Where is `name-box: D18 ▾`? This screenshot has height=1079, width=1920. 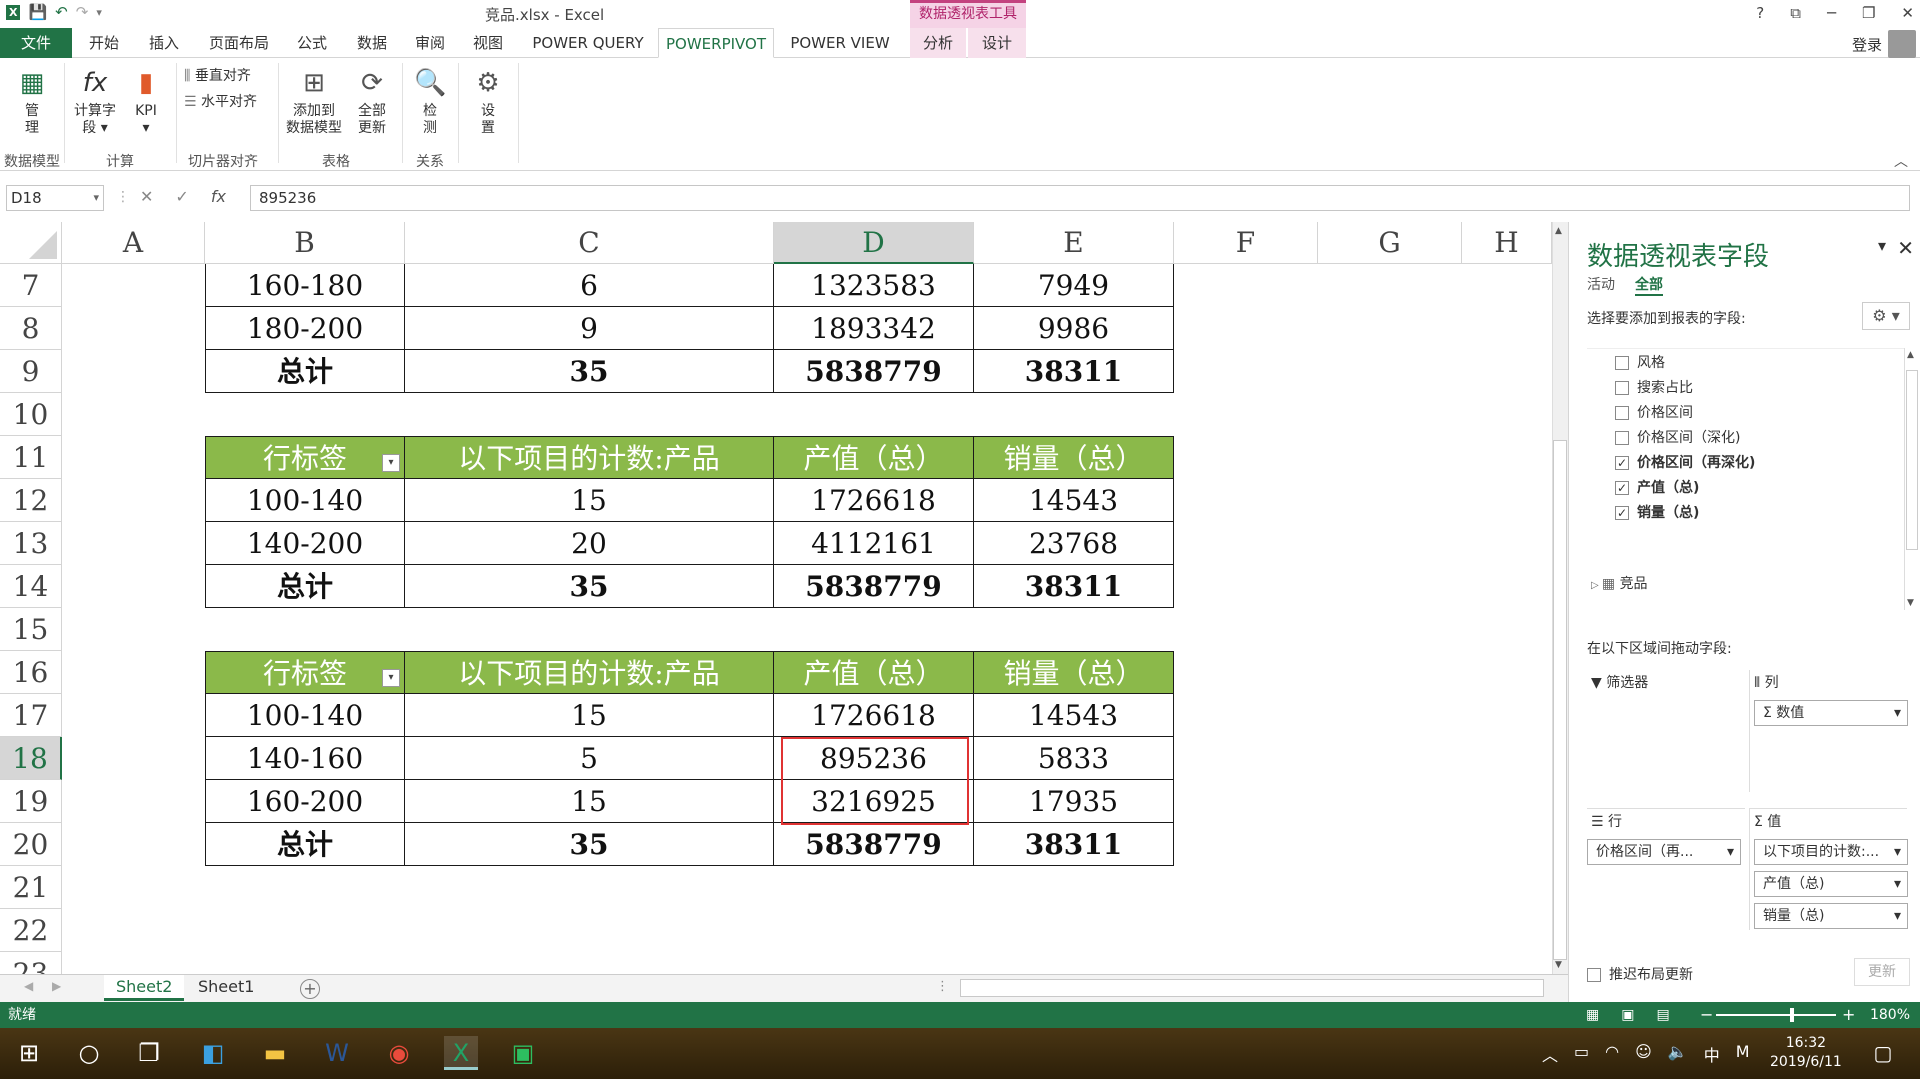 name-box: D18 ▾ is located at coordinates (55, 198).